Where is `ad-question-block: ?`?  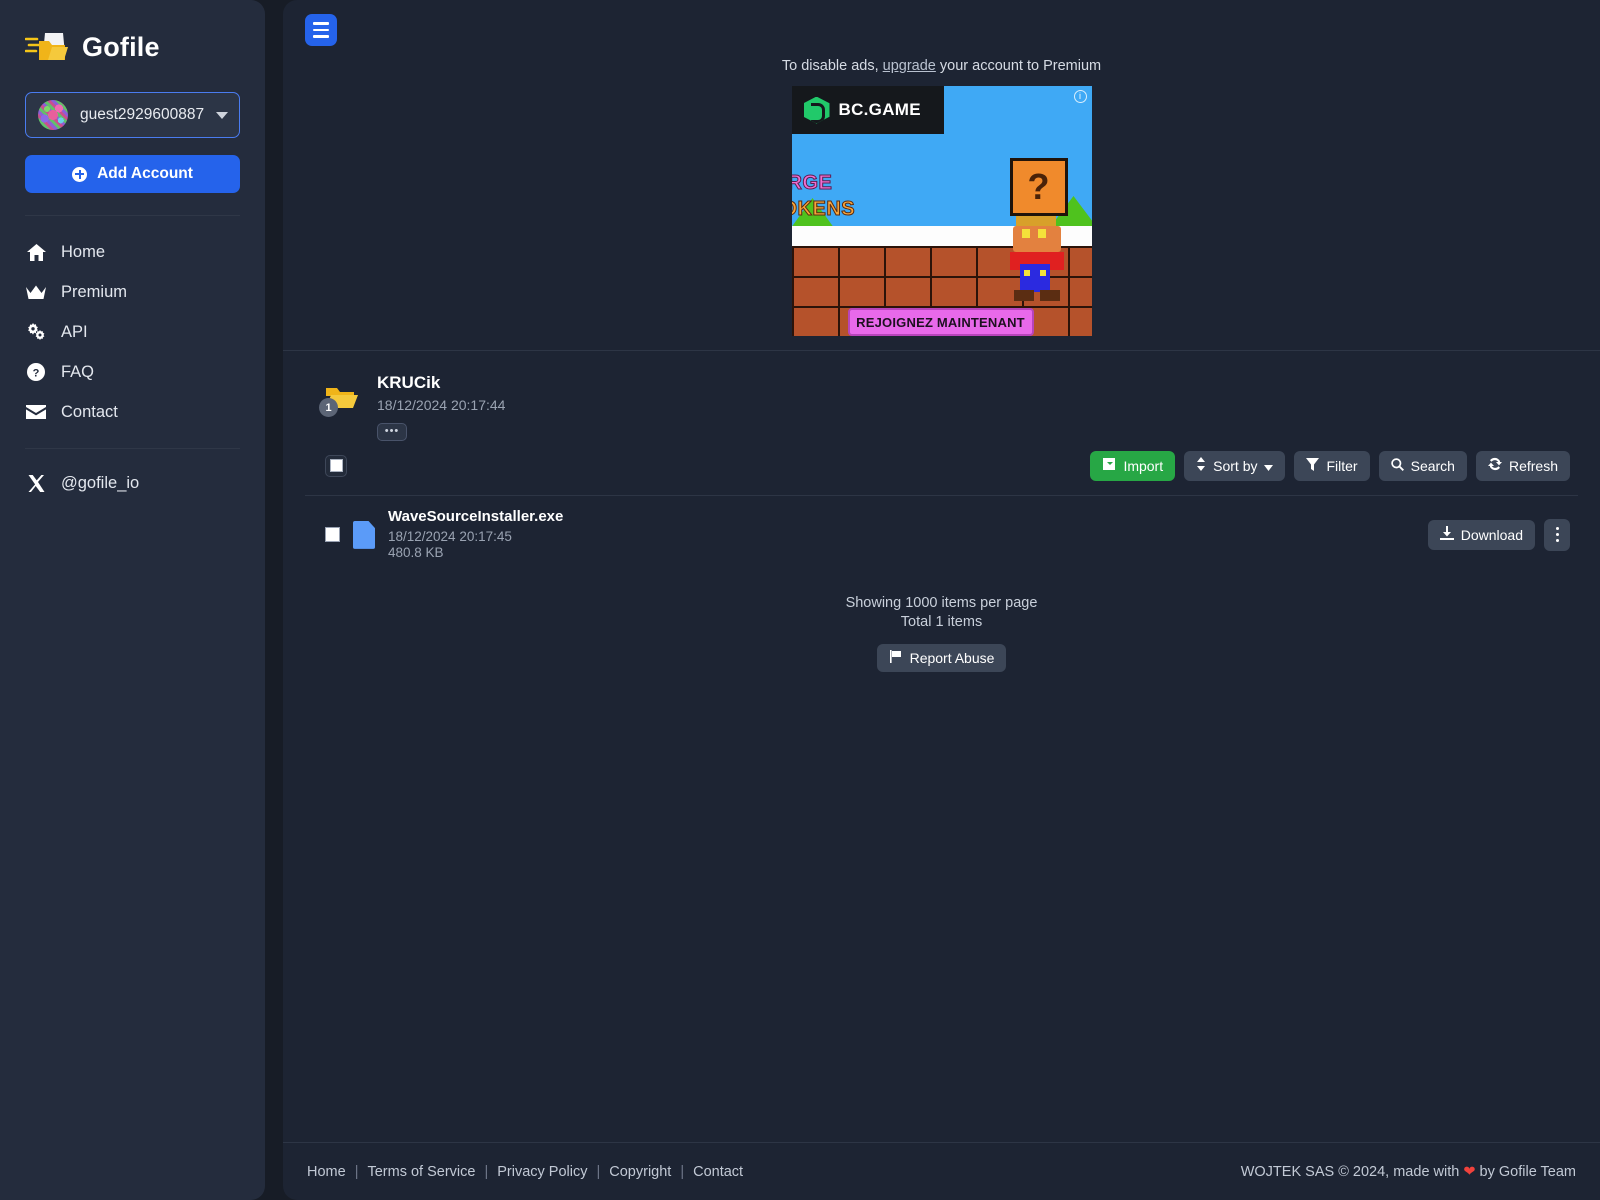
ad-question-block: ? is located at coordinates (1038, 187).